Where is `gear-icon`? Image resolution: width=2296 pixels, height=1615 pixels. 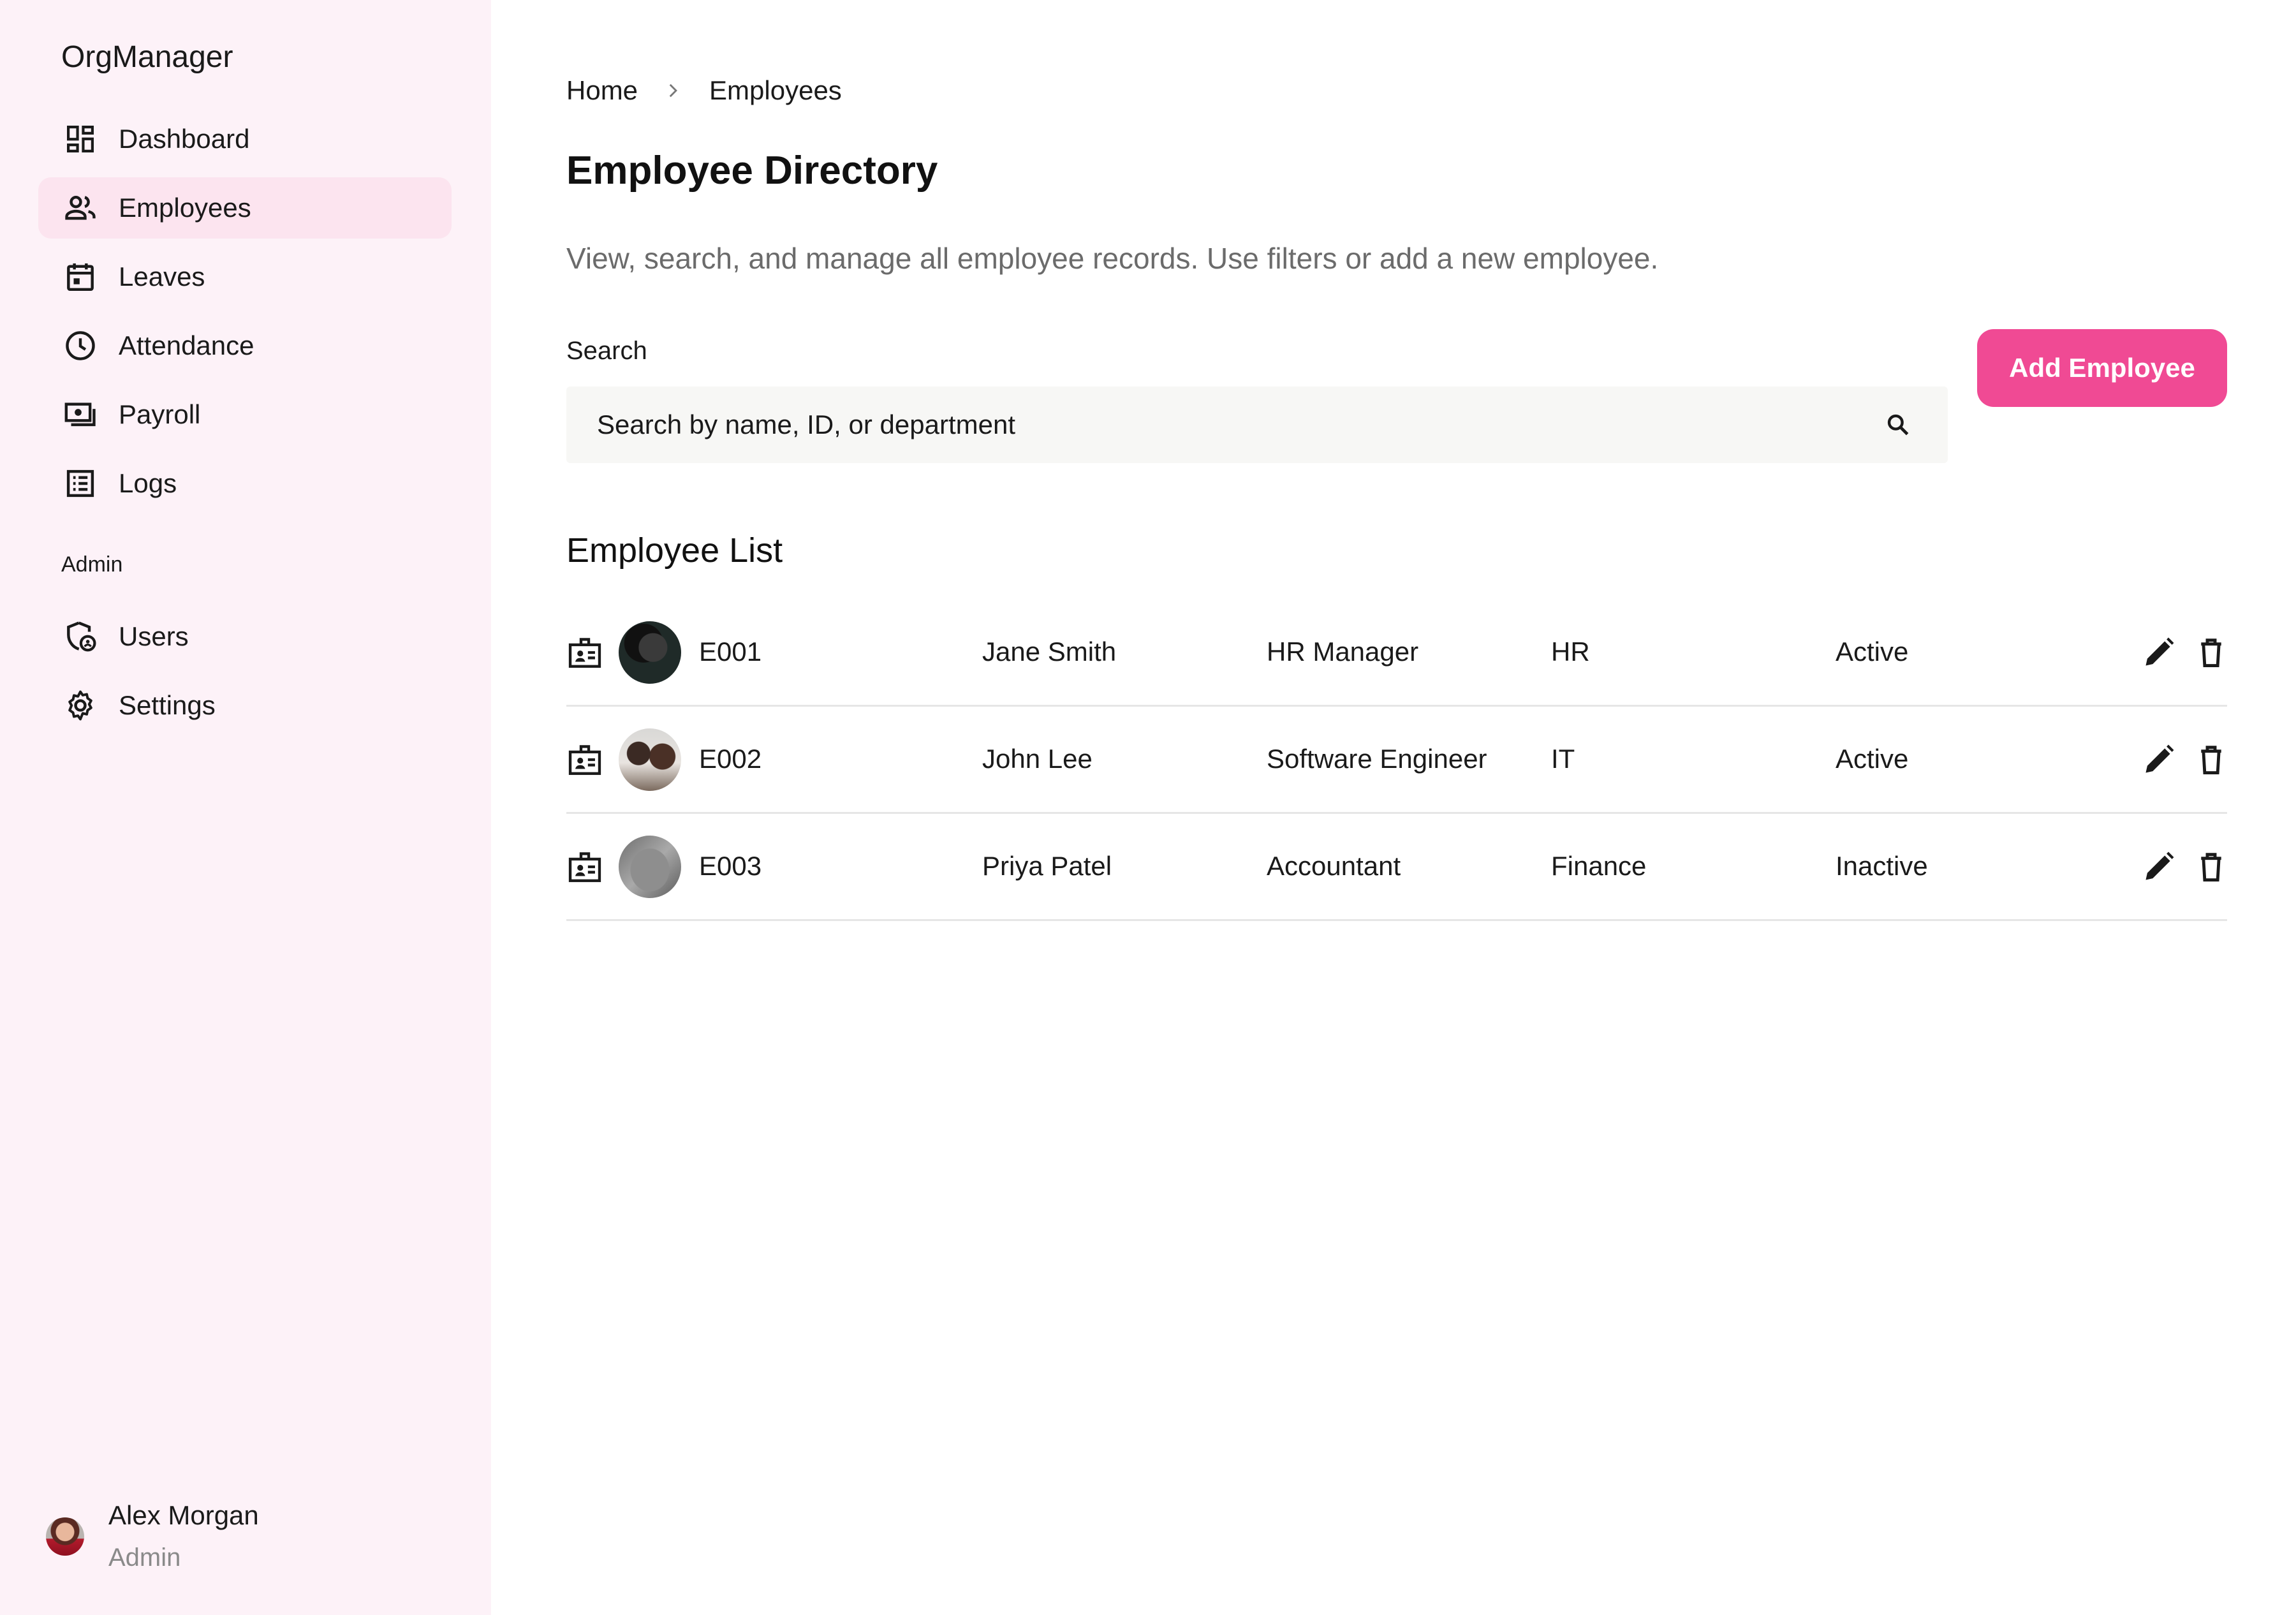
gear-icon is located at coordinates (80, 705).